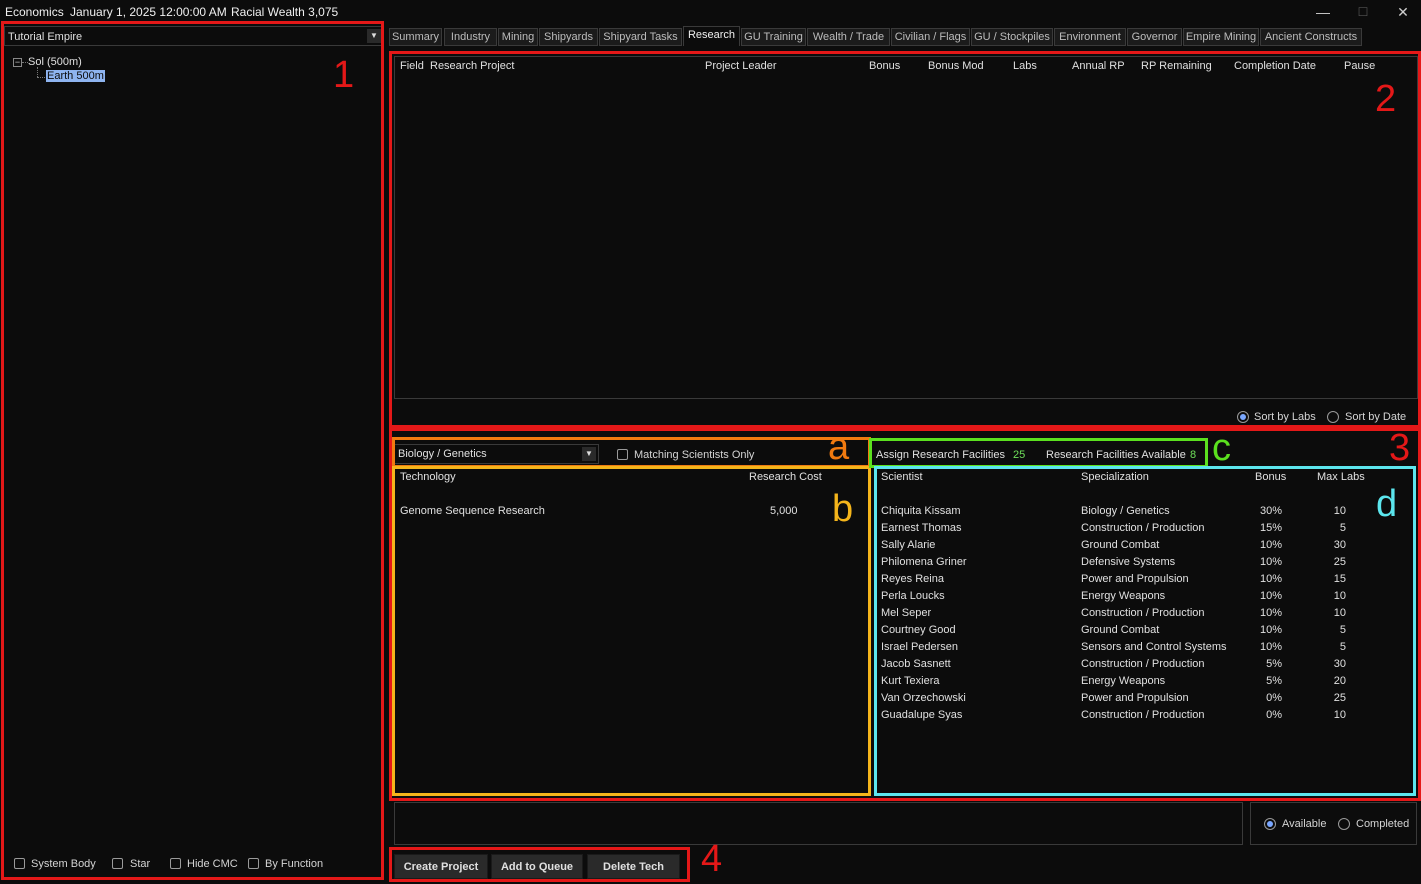 This screenshot has width=1421, height=884. Describe the element at coordinates (19, 863) in the screenshot. I see `system-body-checkbox` at that location.